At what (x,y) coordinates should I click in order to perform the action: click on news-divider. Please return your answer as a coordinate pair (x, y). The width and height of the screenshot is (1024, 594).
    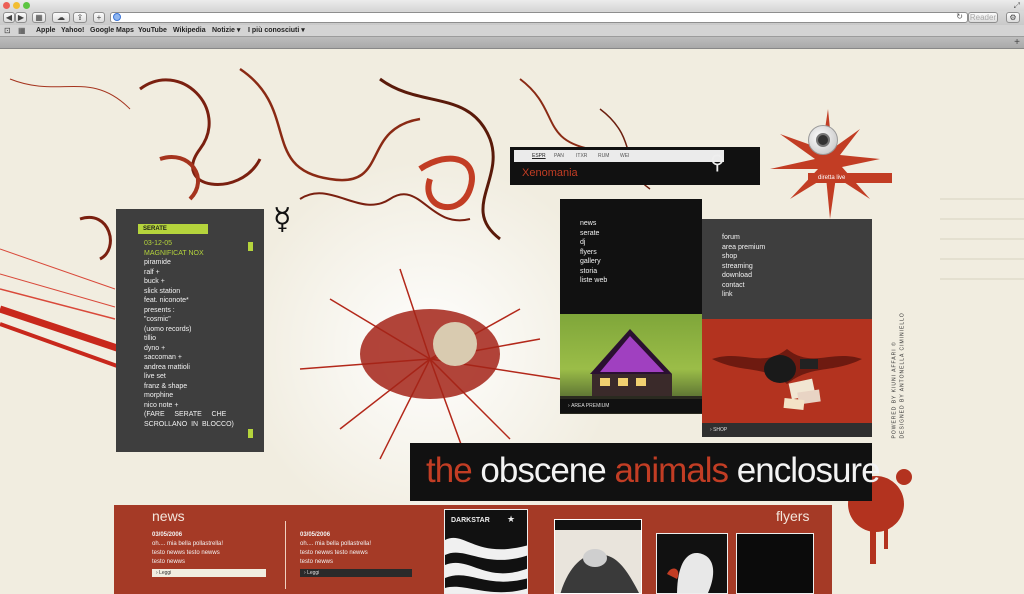
    Looking at the image, I should click on (285, 555).